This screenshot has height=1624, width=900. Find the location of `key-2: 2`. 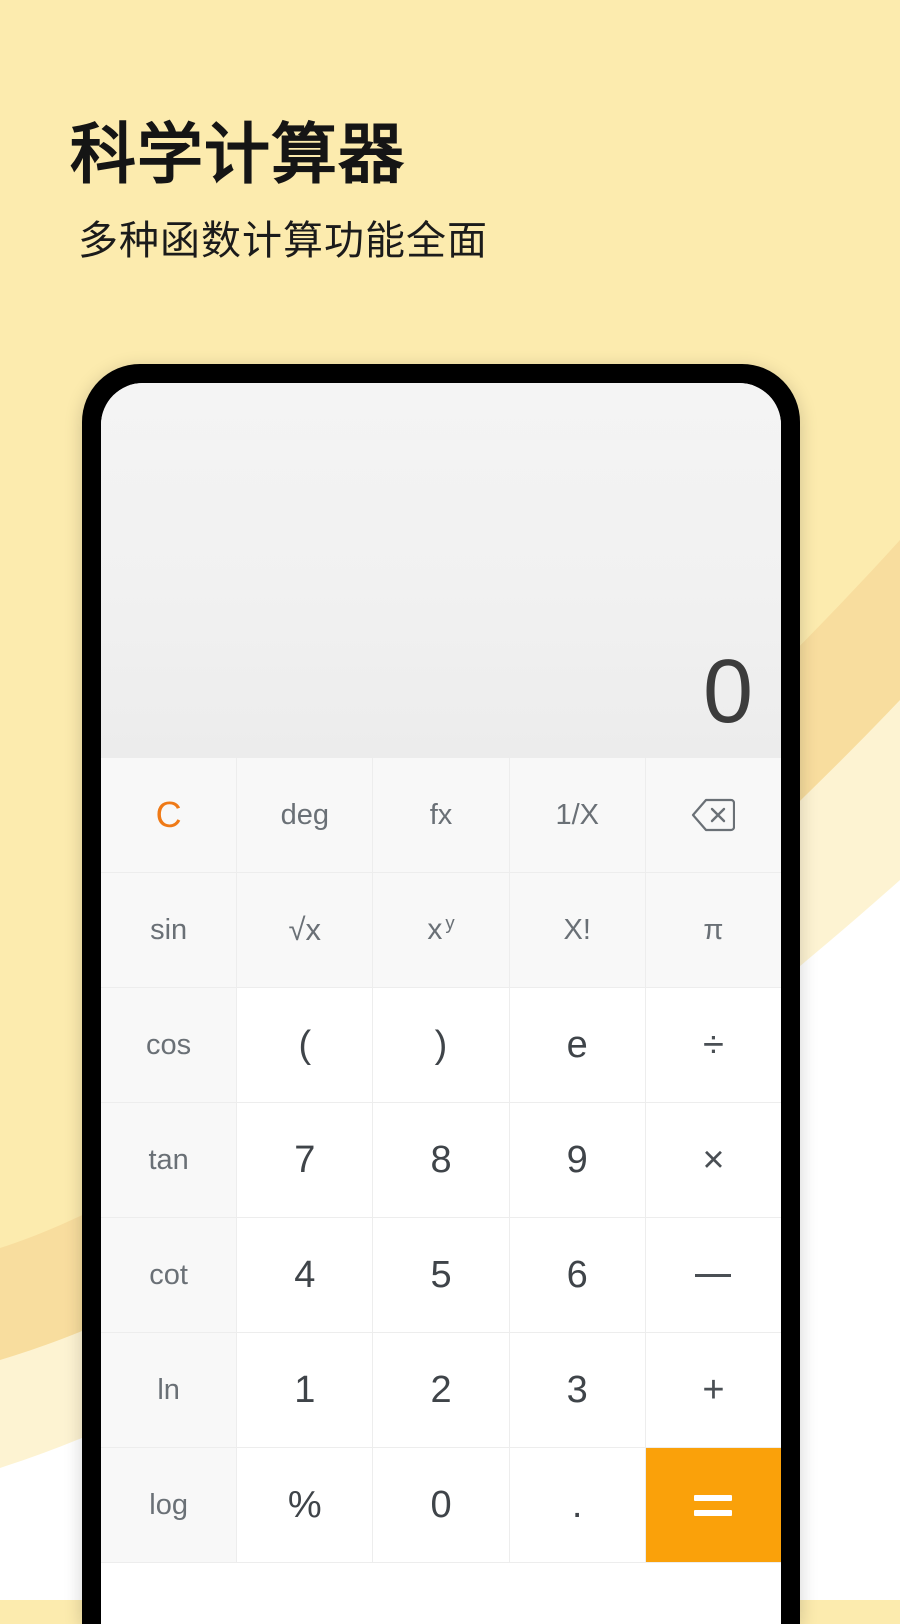

key-2: 2 is located at coordinates (441, 1390).